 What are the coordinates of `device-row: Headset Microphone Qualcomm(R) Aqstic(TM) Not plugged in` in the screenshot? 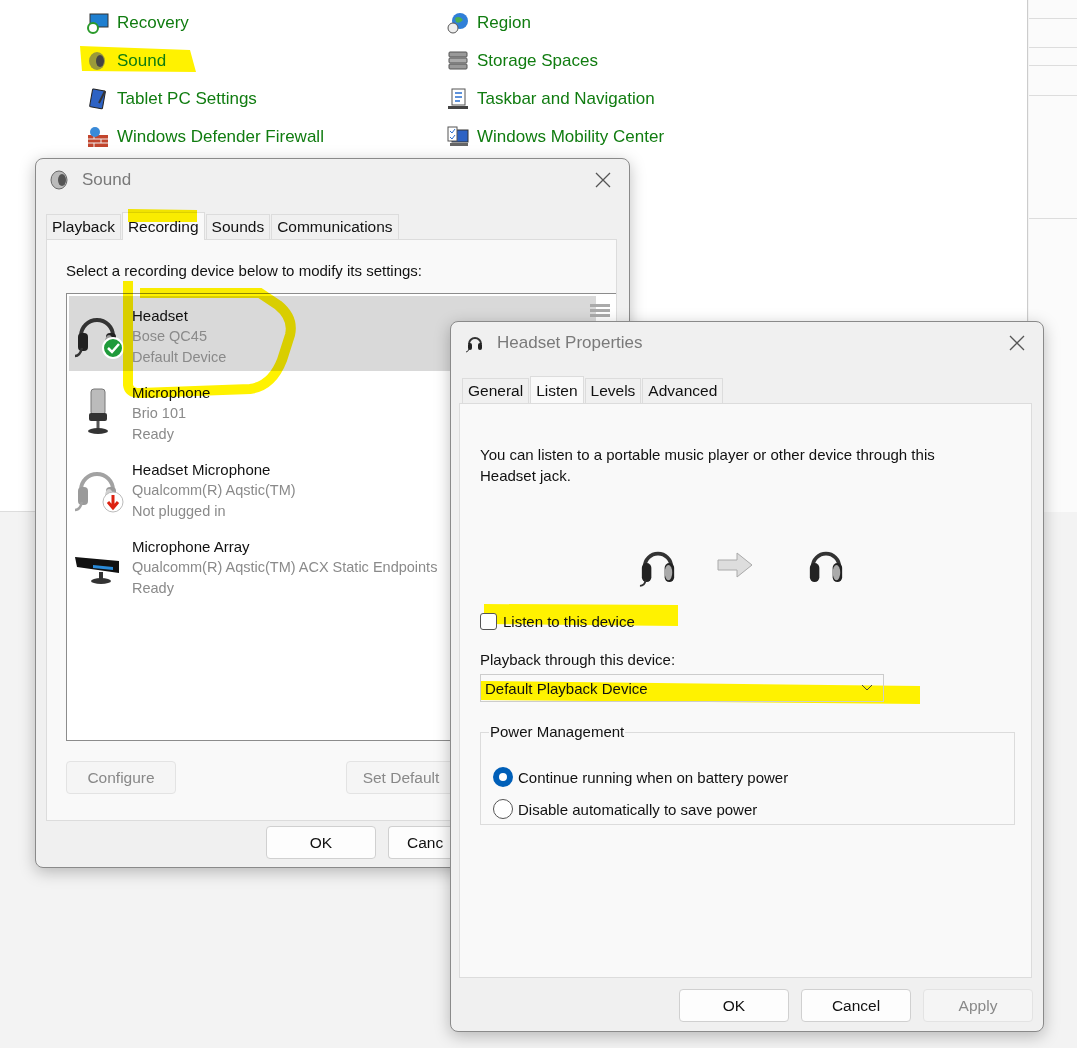 It's located at (260, 487).